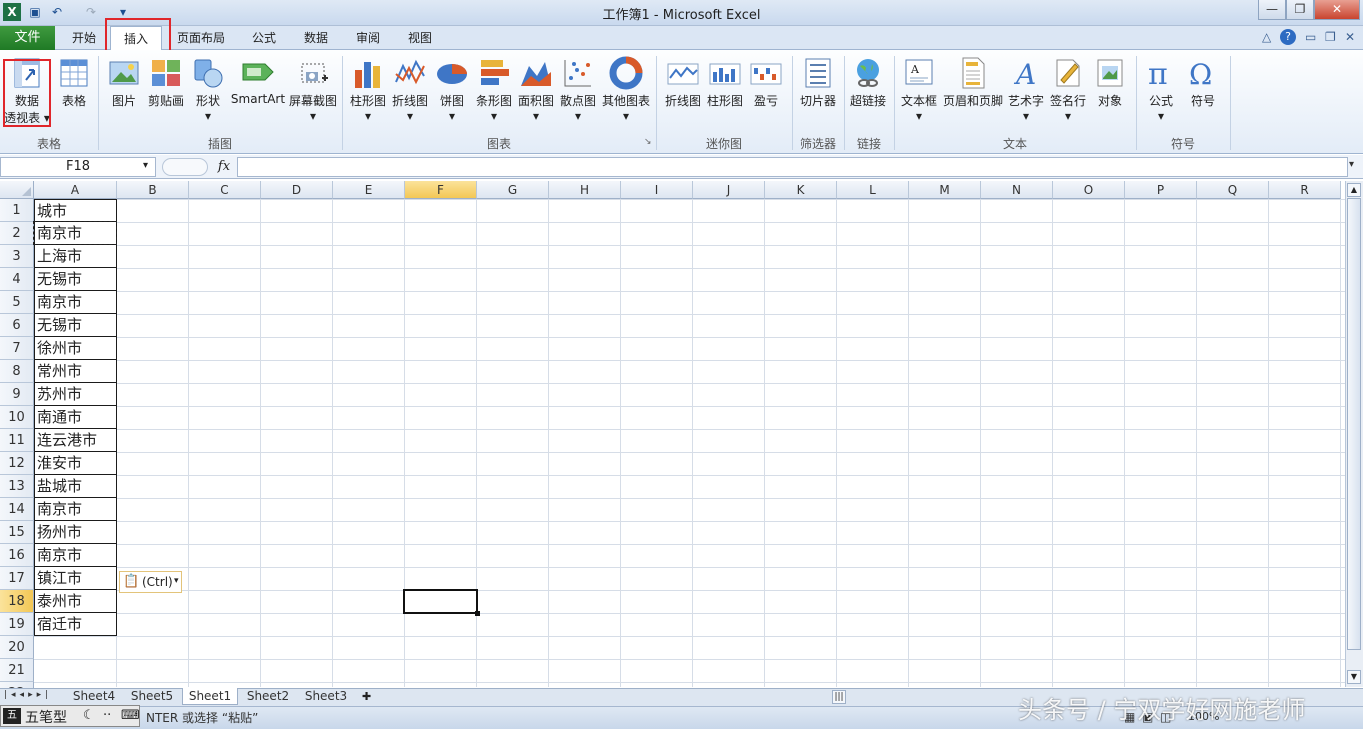 Image resolution: width=1363 pixels, height=729 pixels. What do you see at coordinates (316, 38) in the screenshot?
I see `tab-data: 数据` at bounding box center [316, 38].